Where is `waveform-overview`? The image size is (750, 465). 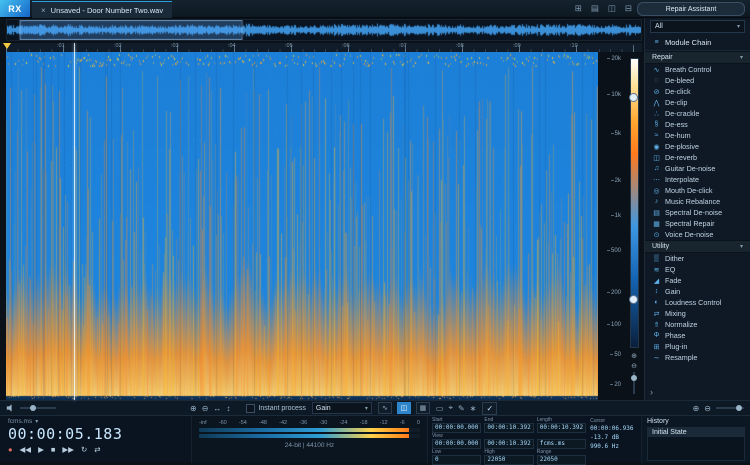
waveform-overview is located at coordinates (324, 30).